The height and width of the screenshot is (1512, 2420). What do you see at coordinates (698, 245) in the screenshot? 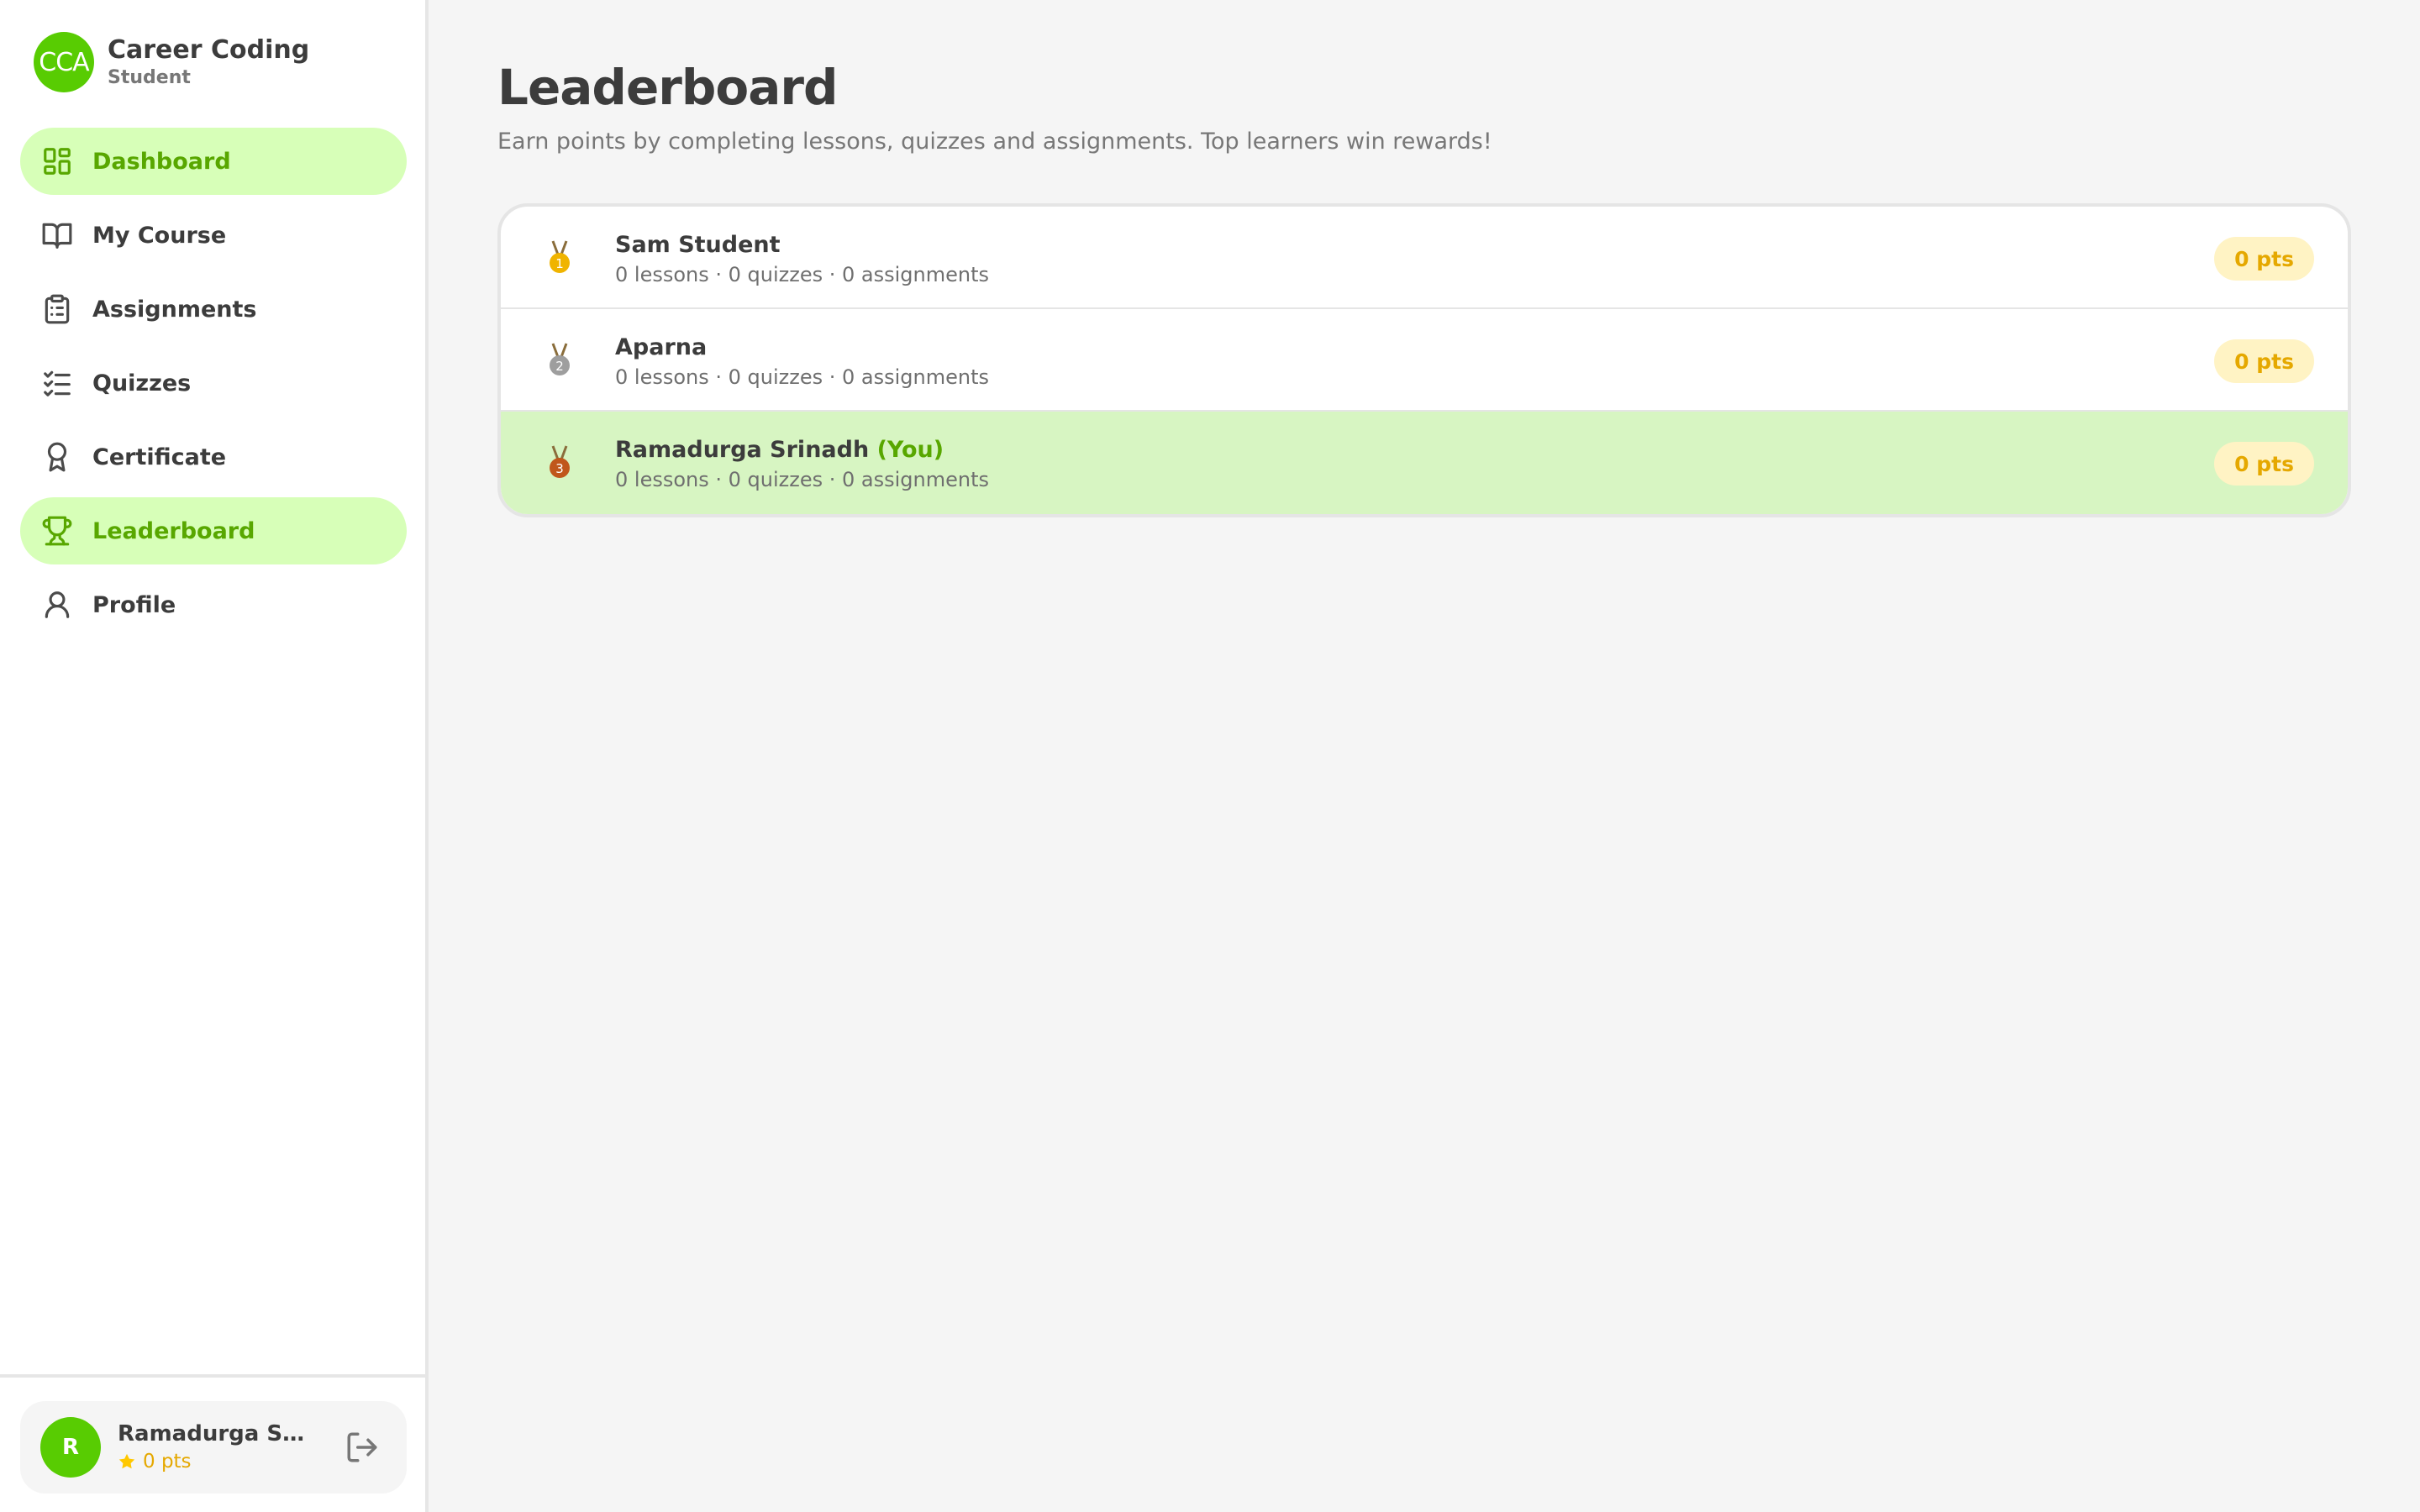
I see `learner-name-text: Sam Student` at bounding box center [698, 245].